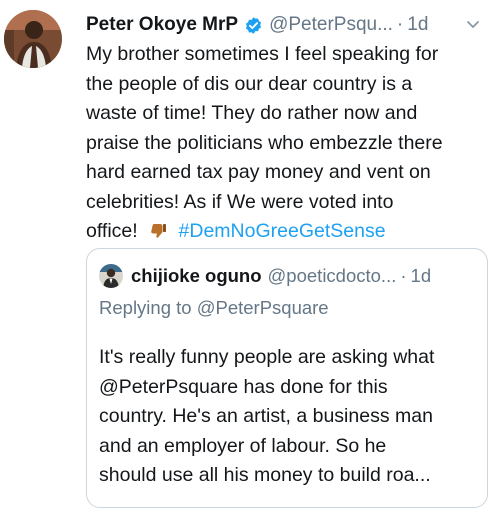 This screenshot has width=489, height=508. What do you see at coordinates (112, 231) in the screenshot?
I see `tweet-line-text: office!` at bounding box center [112, 231].